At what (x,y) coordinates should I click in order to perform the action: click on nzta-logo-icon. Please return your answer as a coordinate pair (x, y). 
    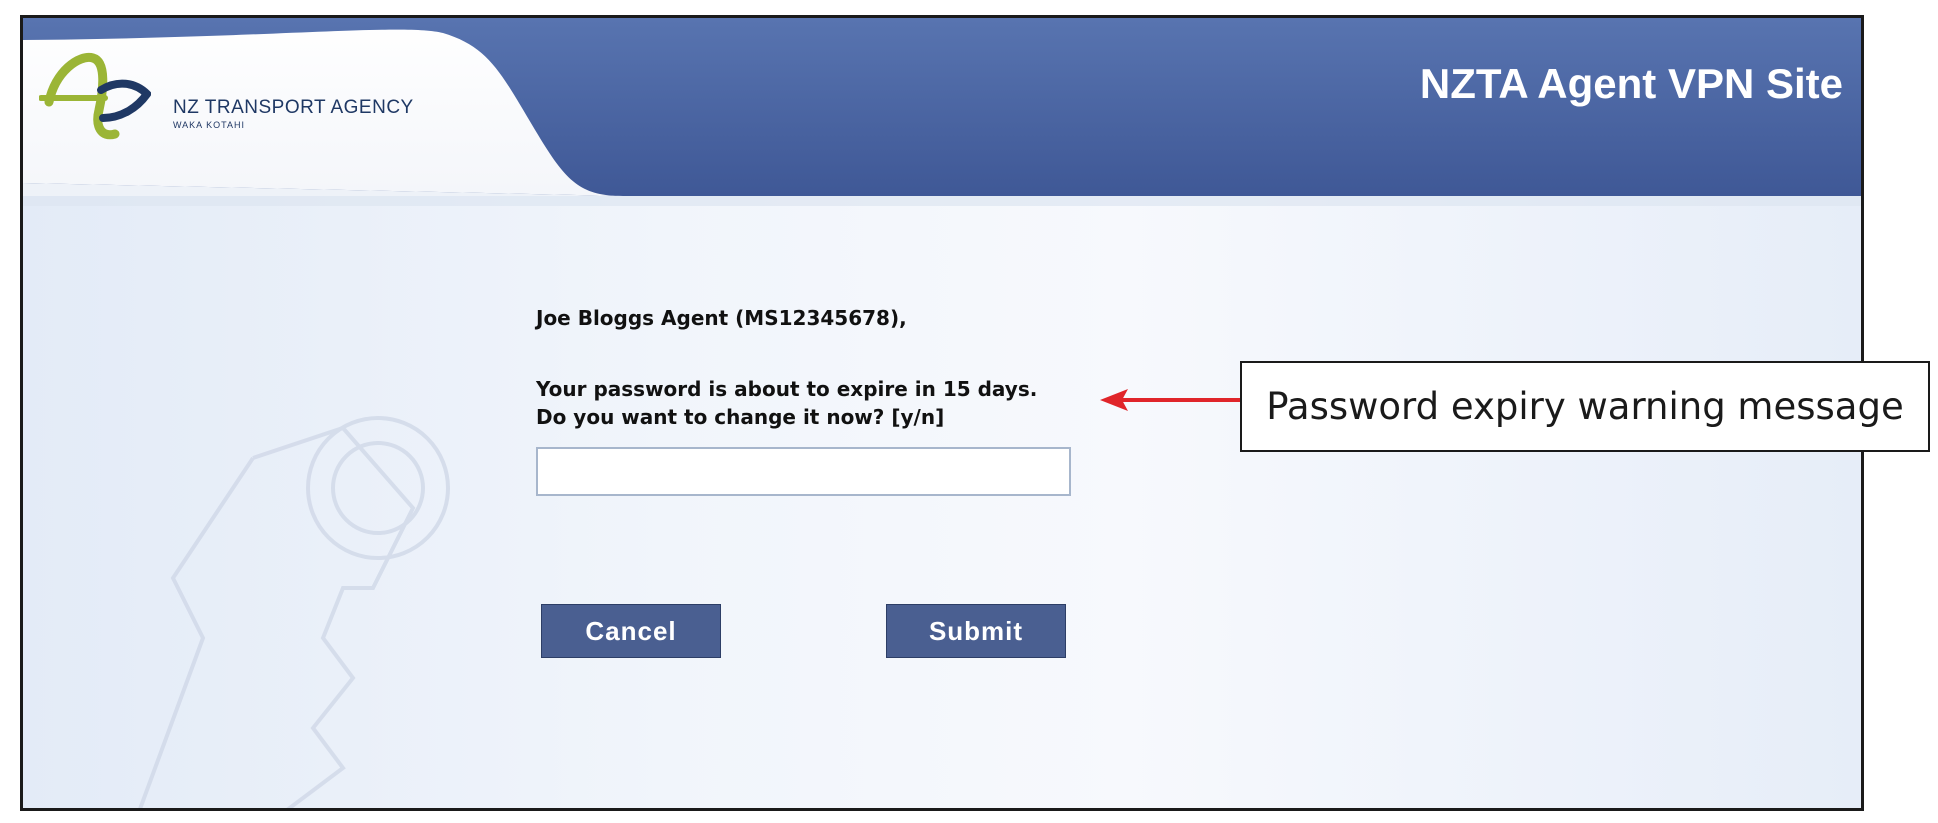
    Looking at the image, I should click on (95, 96).